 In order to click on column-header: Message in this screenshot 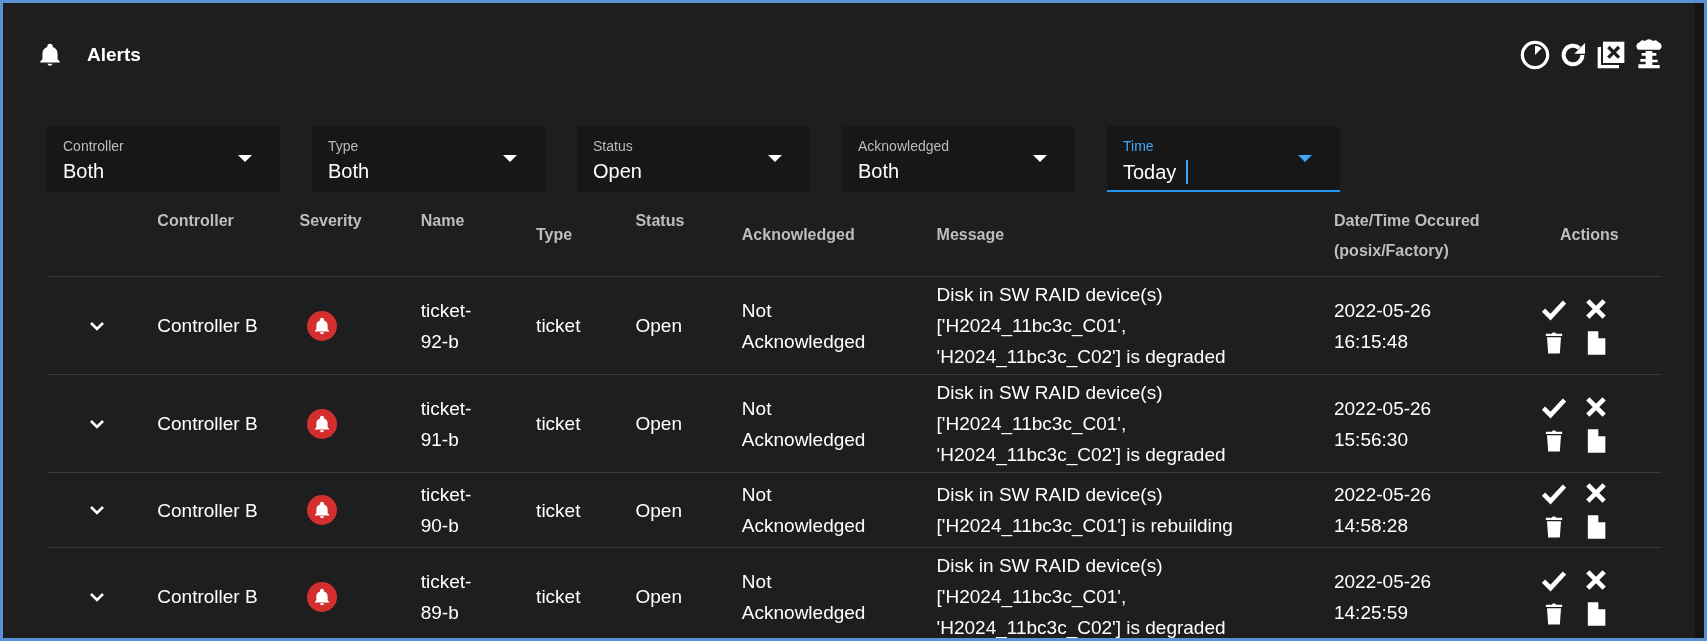, I will do `click(970, 234)`.